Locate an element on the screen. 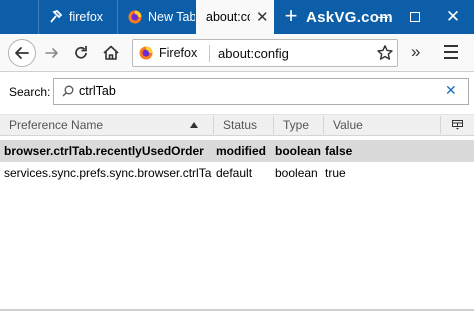 This screenshot has height=311, width=474. back-button is located at coordinates (22, 53).